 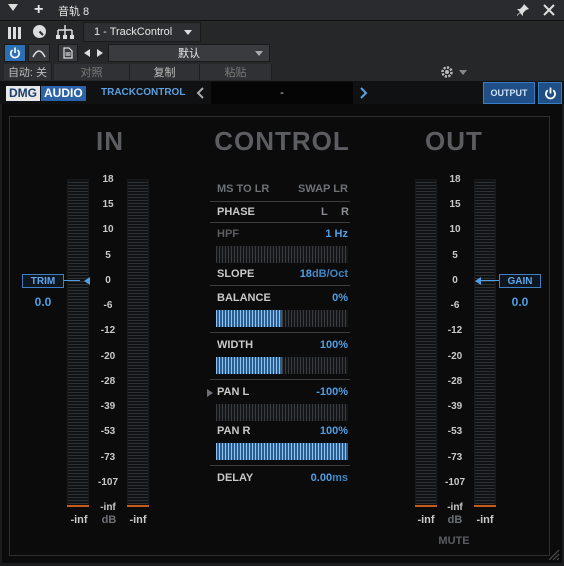 I want to click on preset-prev-icon, so click(x=87, y=53).